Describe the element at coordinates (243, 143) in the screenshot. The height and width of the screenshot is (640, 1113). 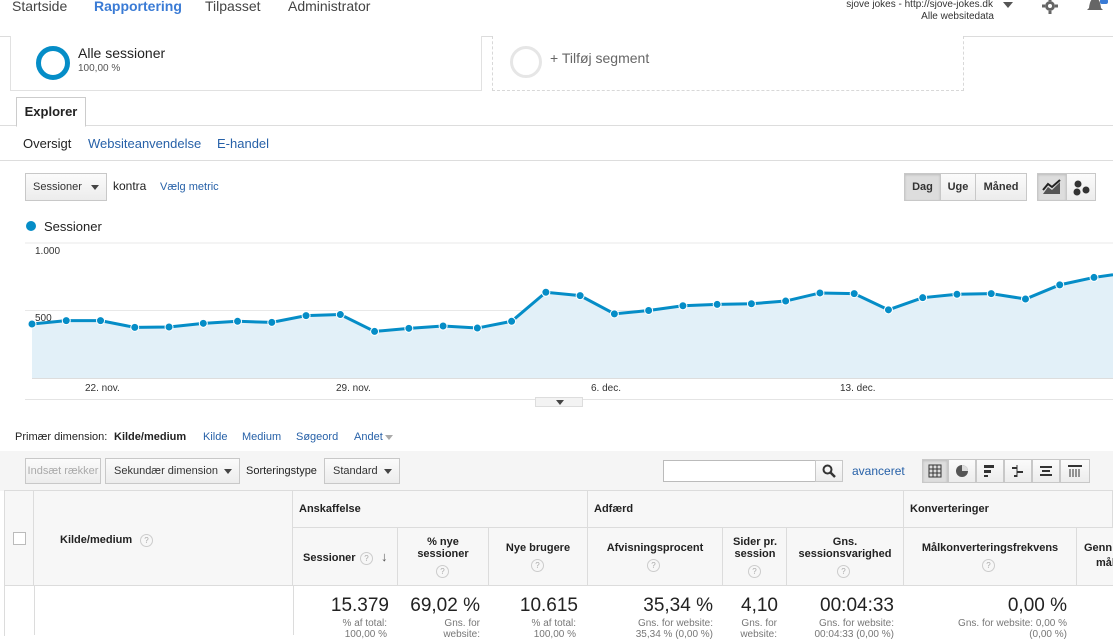
I see `subtab-ehandel: E-handel` at that location.